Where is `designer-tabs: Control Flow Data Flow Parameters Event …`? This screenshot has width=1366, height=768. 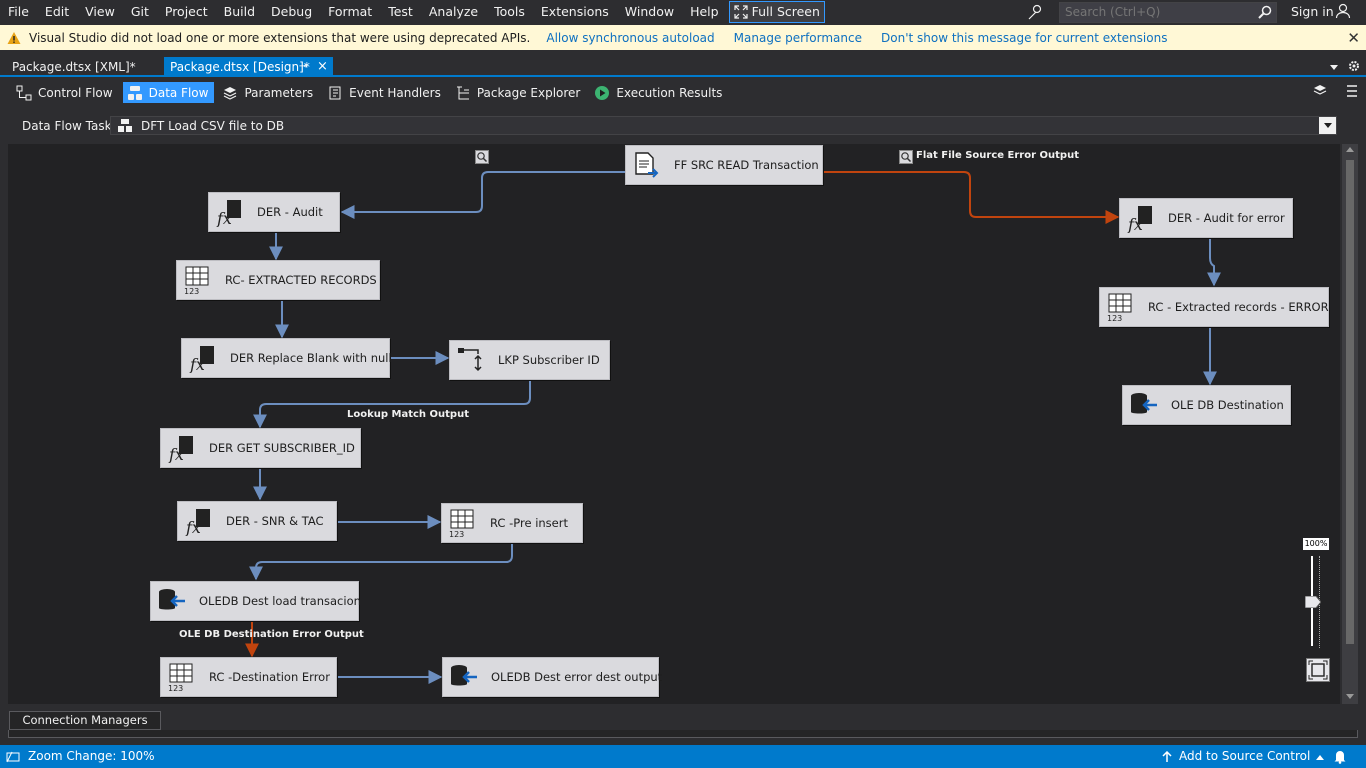 designer-tabs: Control Flow Data Flow Parameters Event … is located at coordinates (683, 92).